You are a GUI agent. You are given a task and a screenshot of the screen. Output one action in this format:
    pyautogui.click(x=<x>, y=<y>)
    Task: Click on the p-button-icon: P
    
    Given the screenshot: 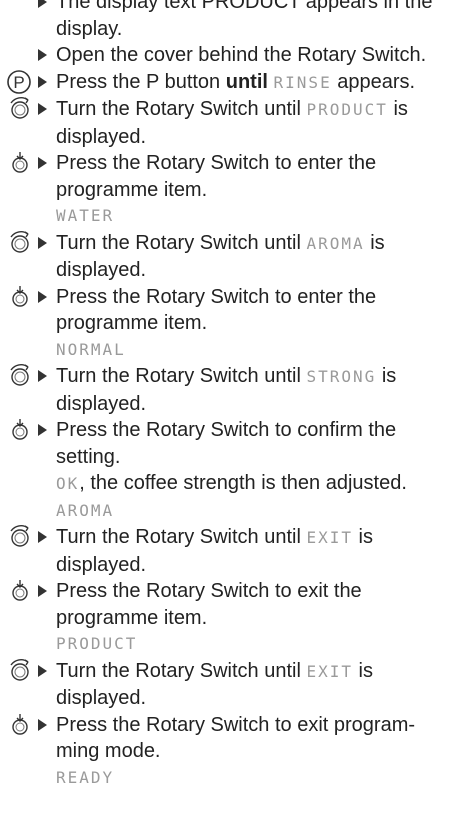 What is the action you would take?
    pyautogui.click(x=20, y=82)
    